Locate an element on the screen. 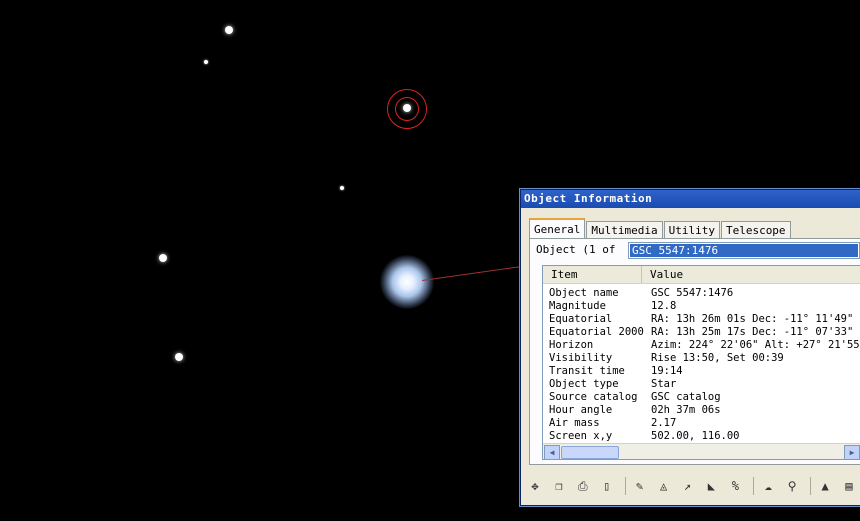 This screenshot has width=860, height=521. horizontal-scrollbar: ◀ ▶ is located at coordinates (701, 451).